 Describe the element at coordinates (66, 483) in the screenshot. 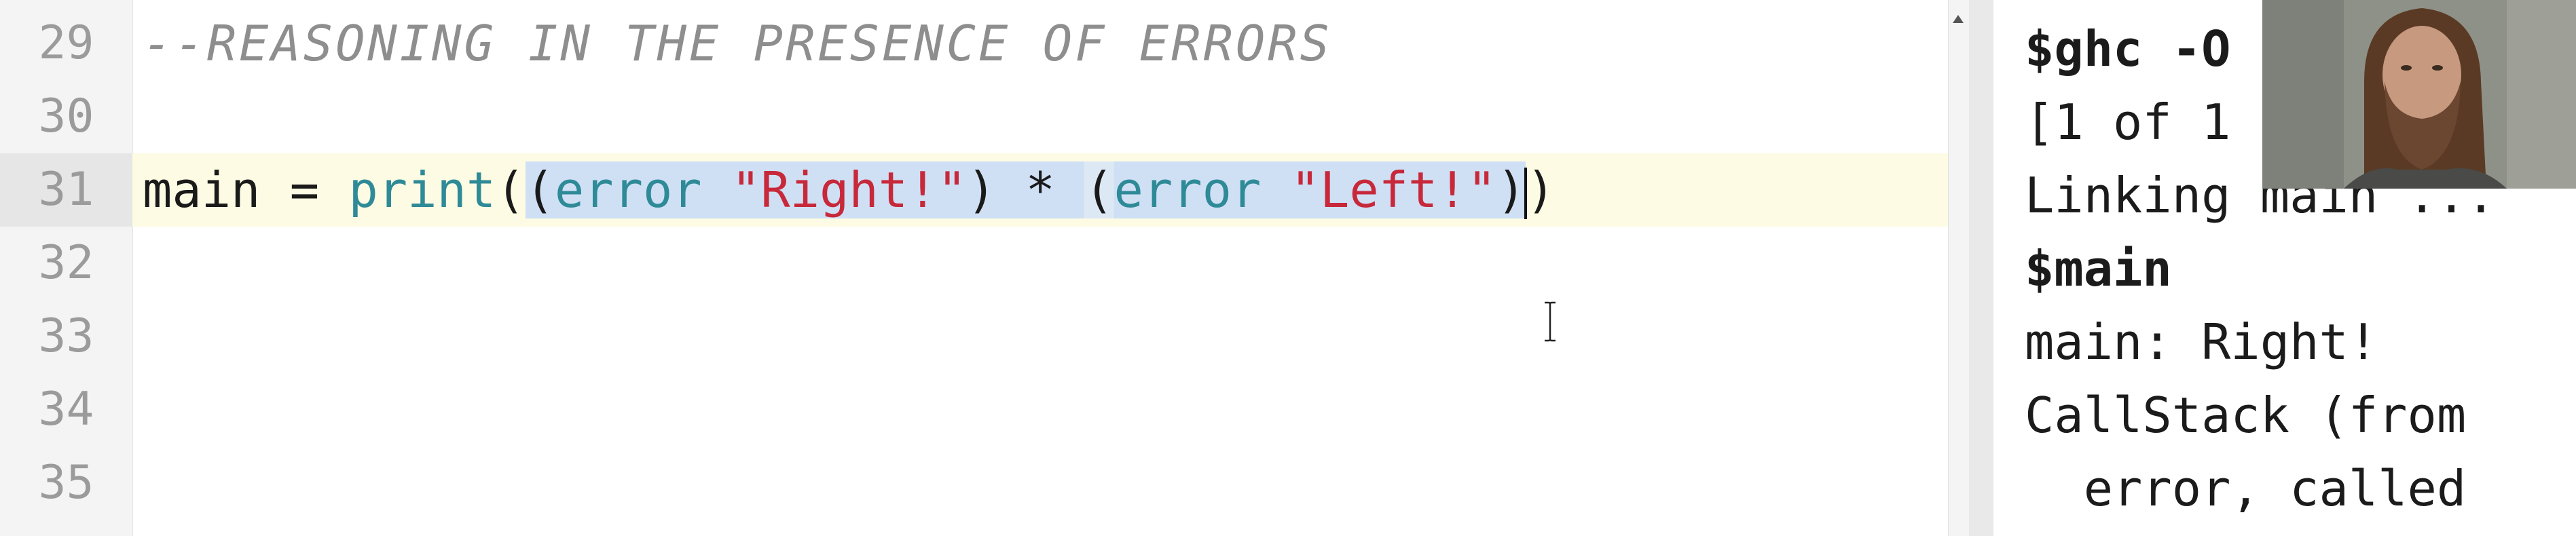

I see `line-number: 35` at that location.